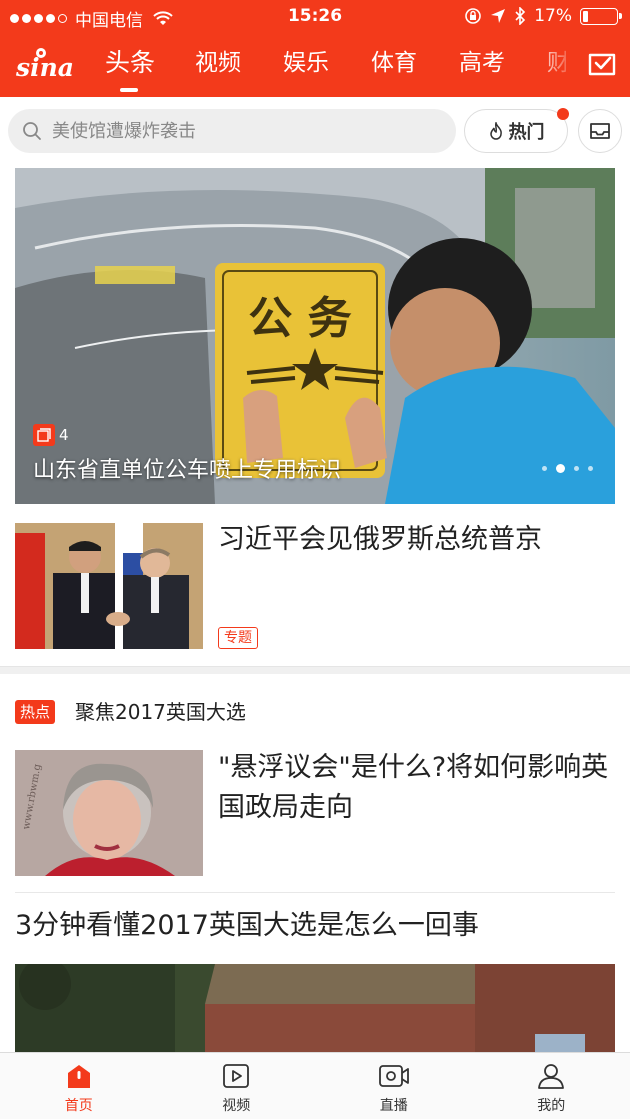  I want to click on item-divider, so click(315, 892).